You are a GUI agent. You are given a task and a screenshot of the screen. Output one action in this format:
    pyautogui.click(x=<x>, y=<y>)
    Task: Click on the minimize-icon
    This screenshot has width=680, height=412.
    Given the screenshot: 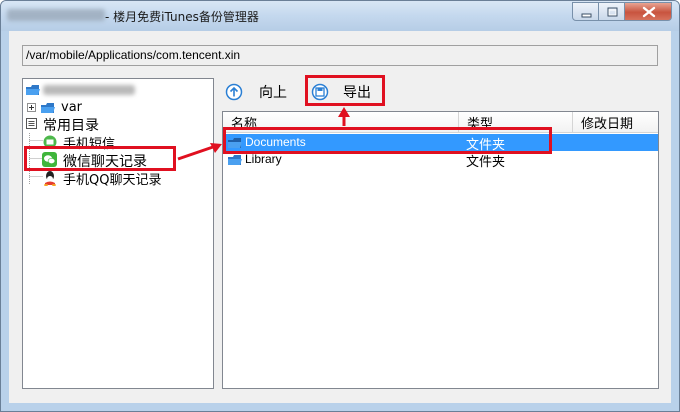 What is the action you would take?
    pyautogui.click(x=586, y=15)
    